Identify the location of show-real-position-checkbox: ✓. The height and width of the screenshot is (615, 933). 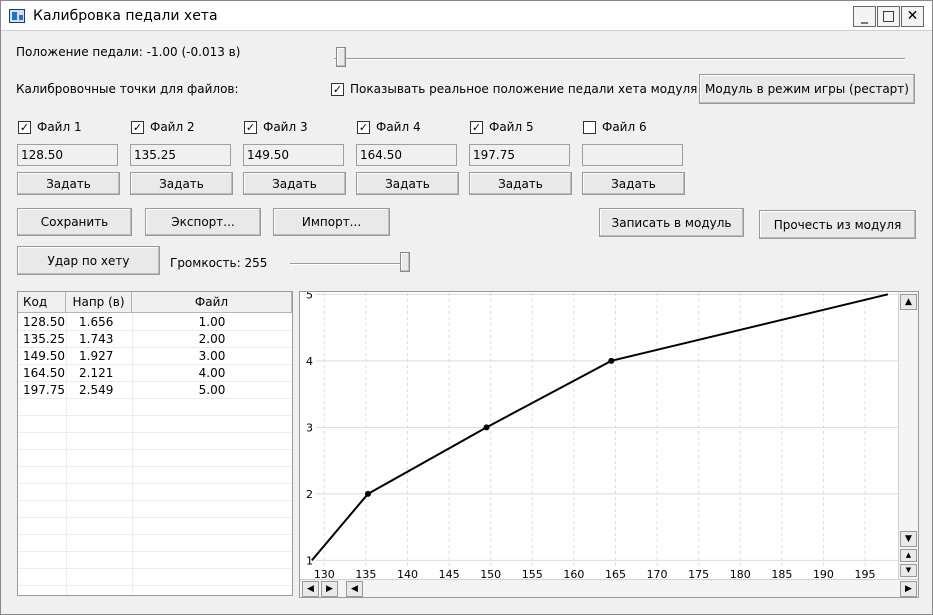
(337, 89).